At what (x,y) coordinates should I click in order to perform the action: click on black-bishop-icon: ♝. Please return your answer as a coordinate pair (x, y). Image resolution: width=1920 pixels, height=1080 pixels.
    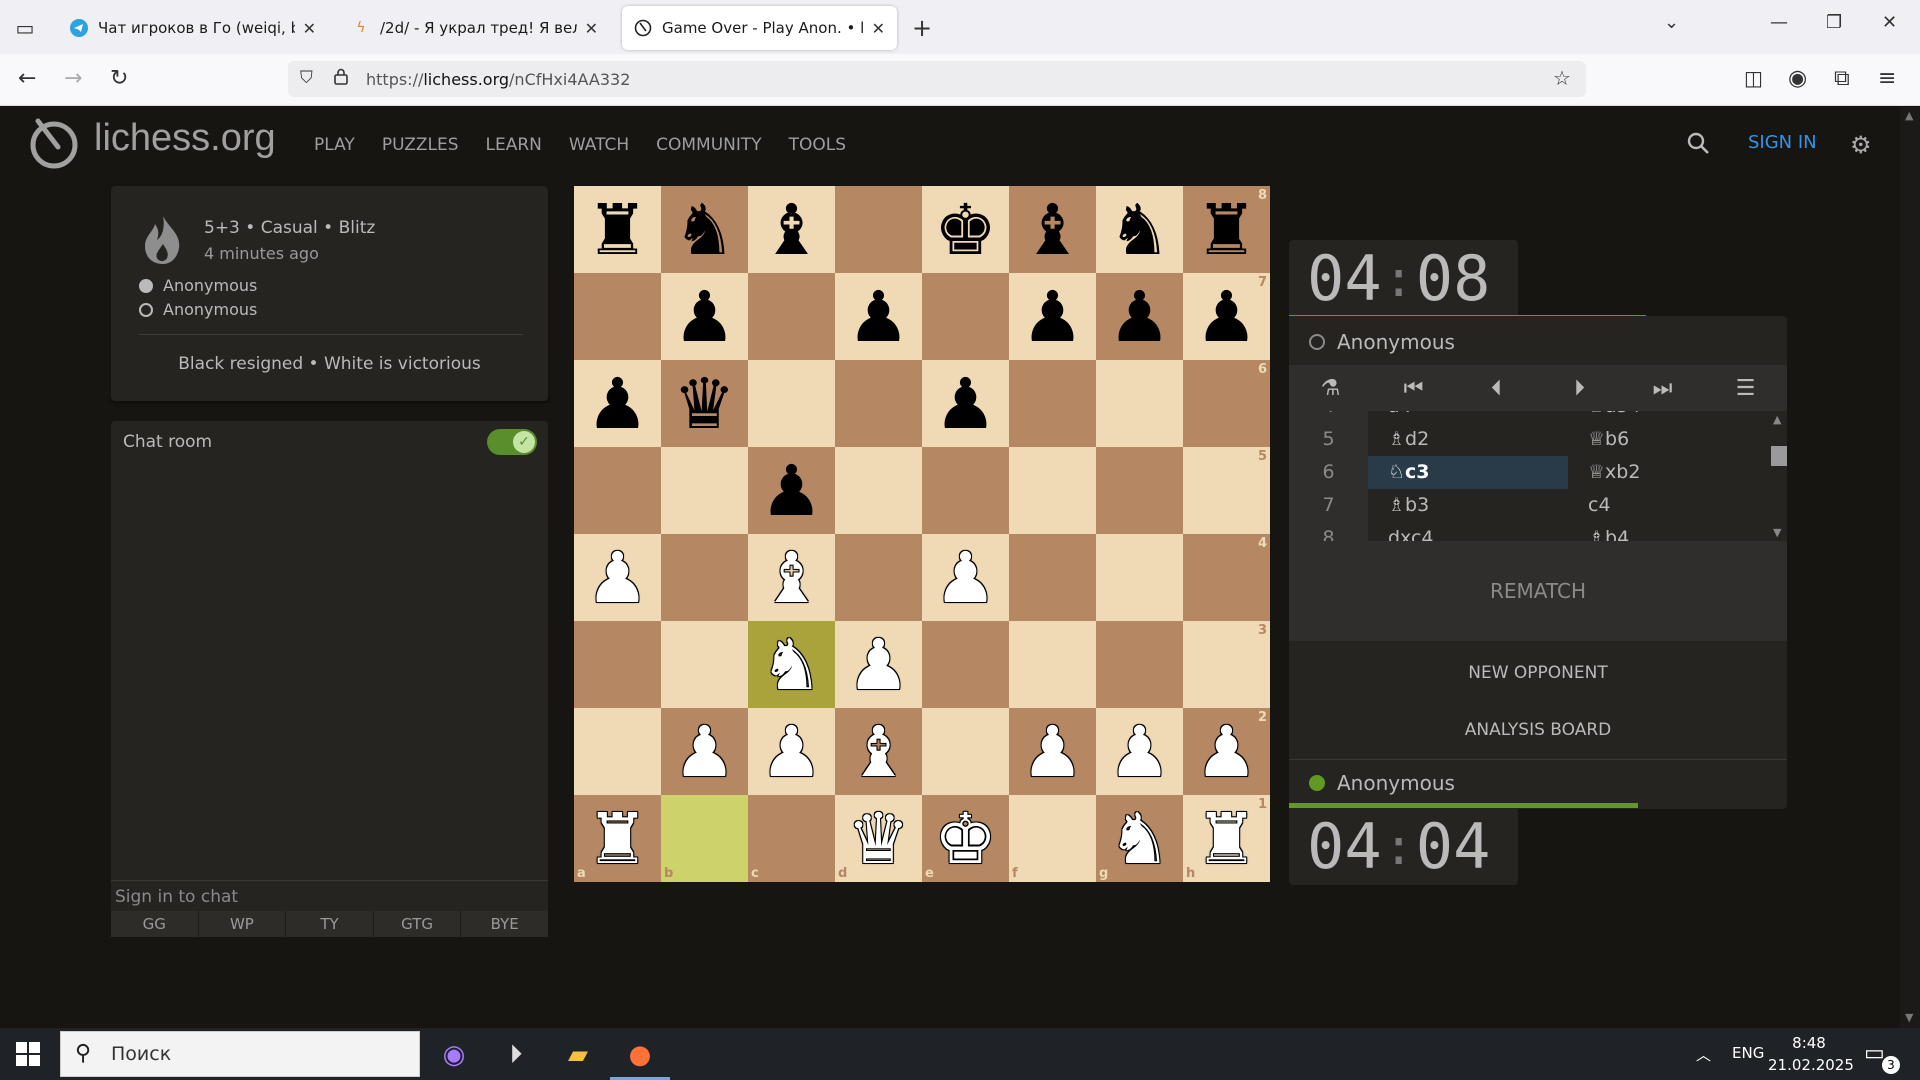
    Looking at the image, I should click on (1052, 230).